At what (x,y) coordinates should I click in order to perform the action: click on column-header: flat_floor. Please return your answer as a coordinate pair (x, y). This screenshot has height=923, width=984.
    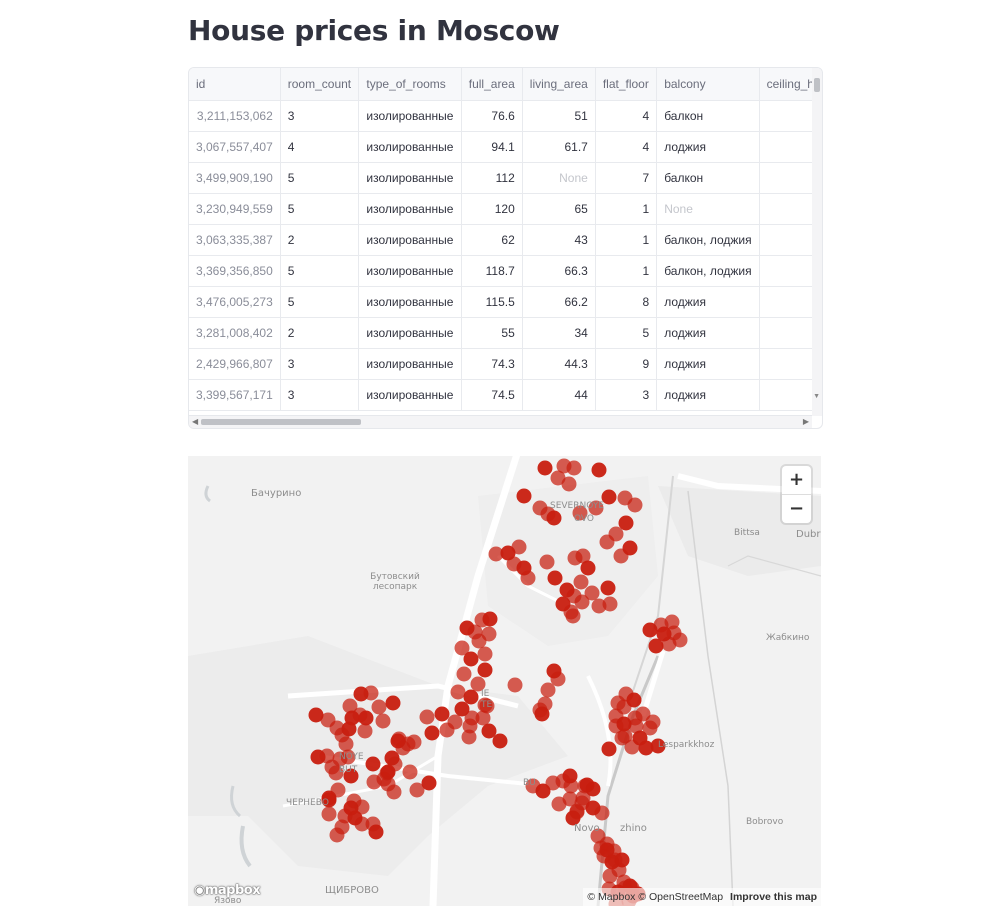
    Looking at the image, I should click on (626, 84).